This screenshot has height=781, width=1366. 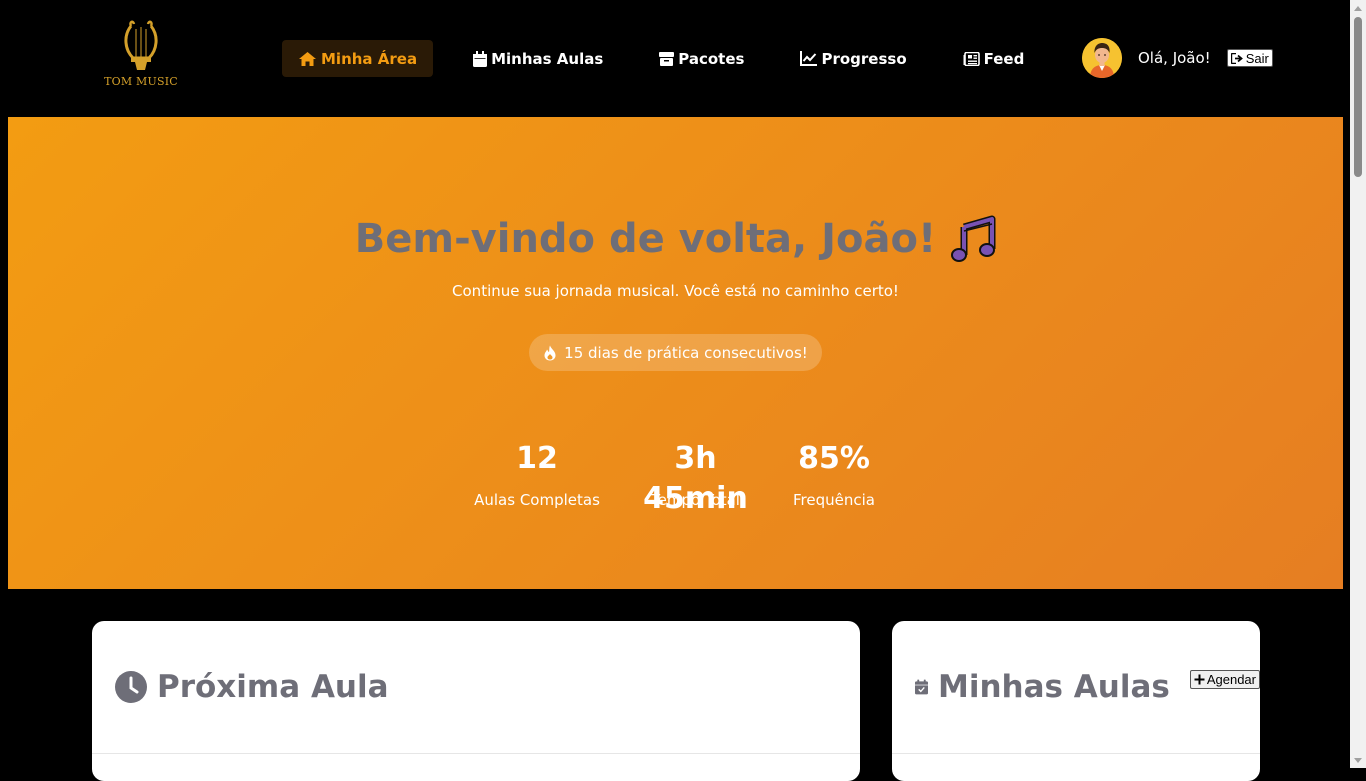 What do you see at coordinates (307, 59) in the screenshot?
I see `home-icon` at bounding box center [307, 59].